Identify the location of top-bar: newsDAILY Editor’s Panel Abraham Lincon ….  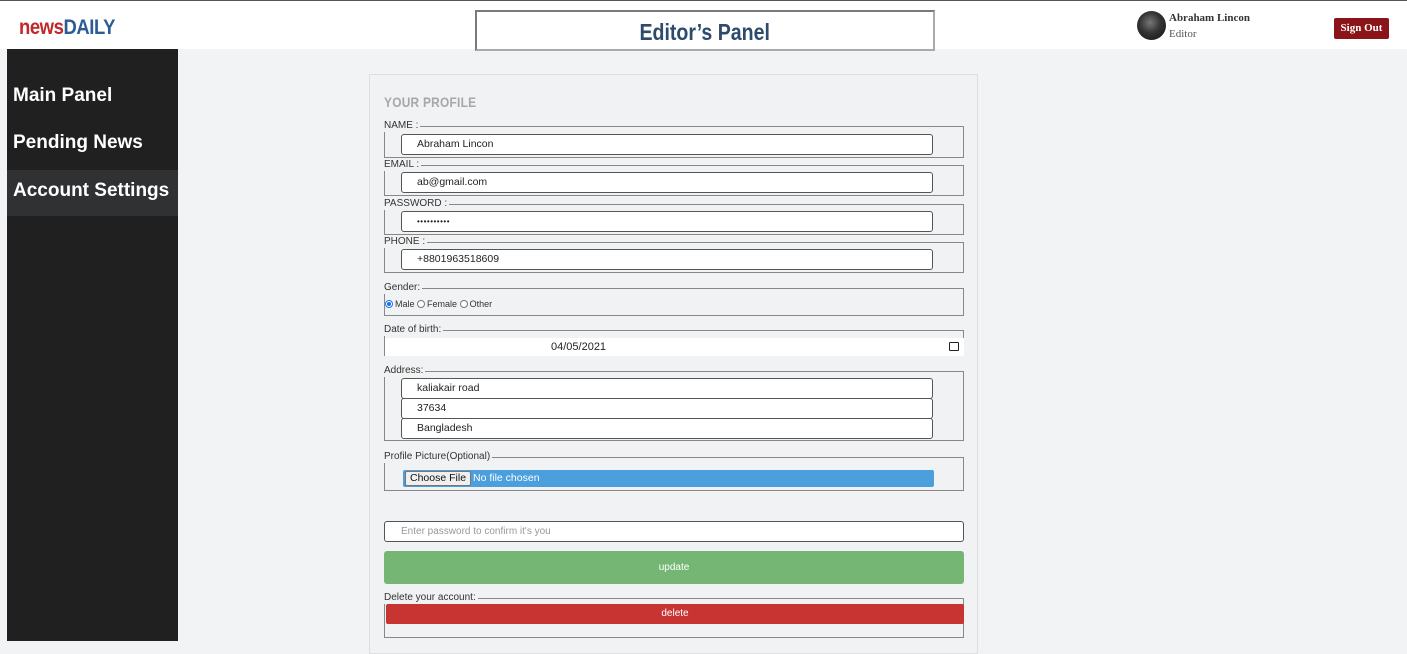
(703, 25).